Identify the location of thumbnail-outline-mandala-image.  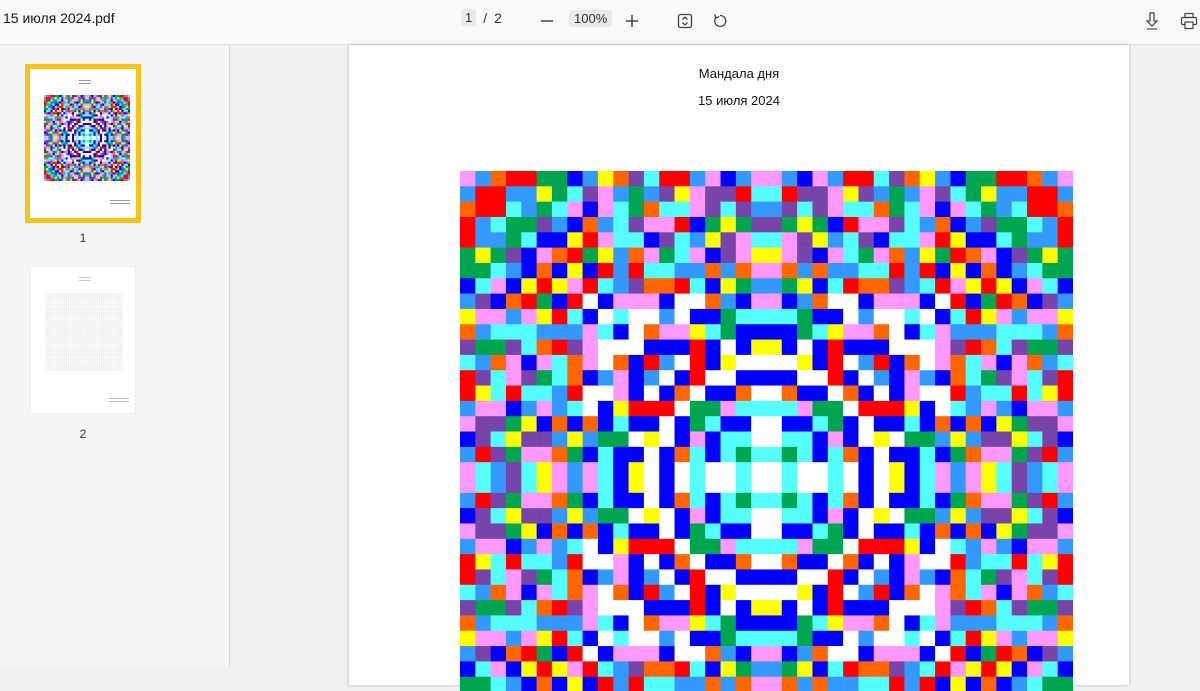
(84, 332).